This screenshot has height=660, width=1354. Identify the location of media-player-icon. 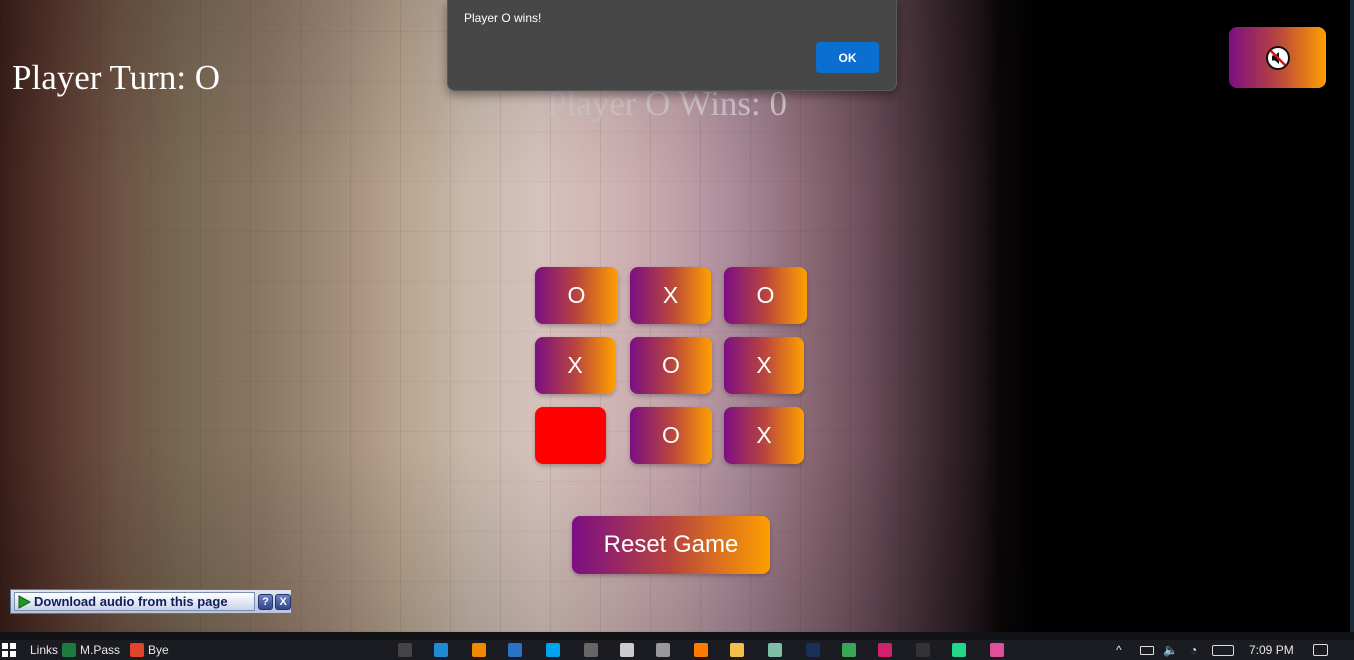
(663, 650).